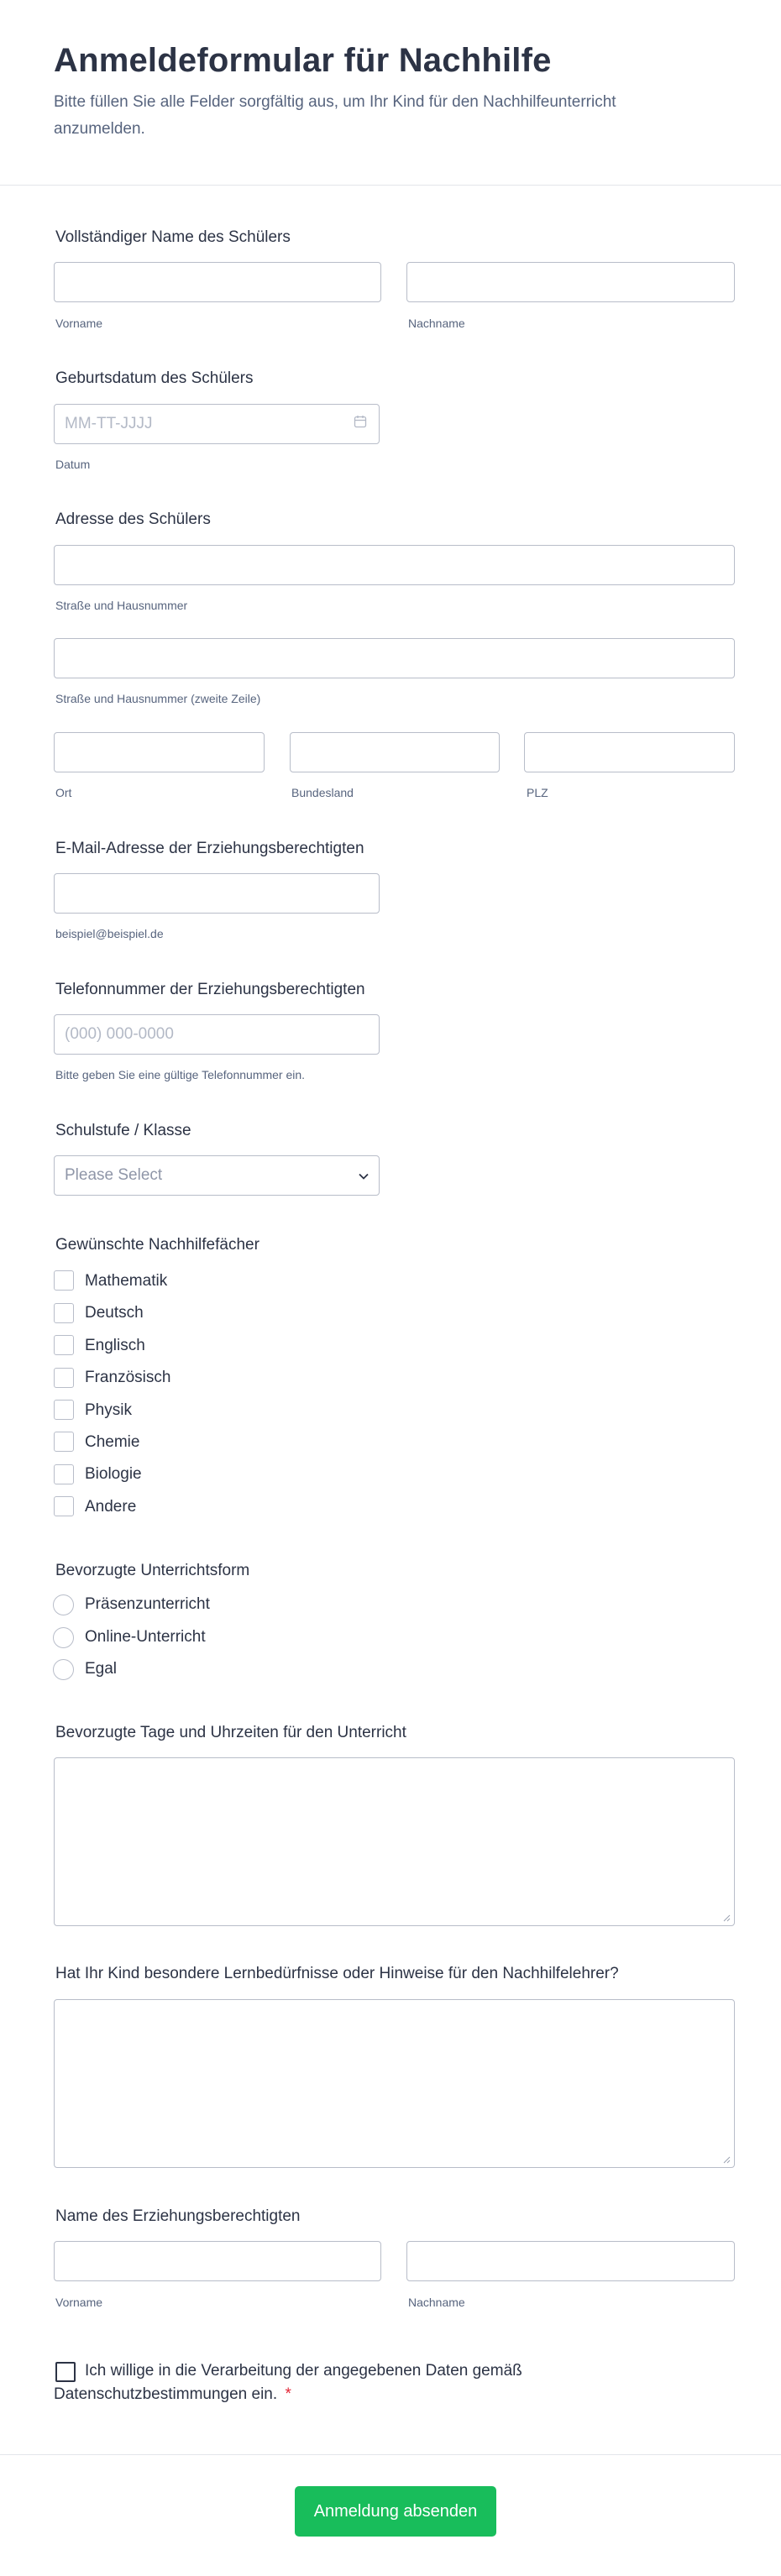  What do you see at coordinates (64, 1474) in the screenshot?
I see `checkbox-biologie` at bounding box center [64, 1474].